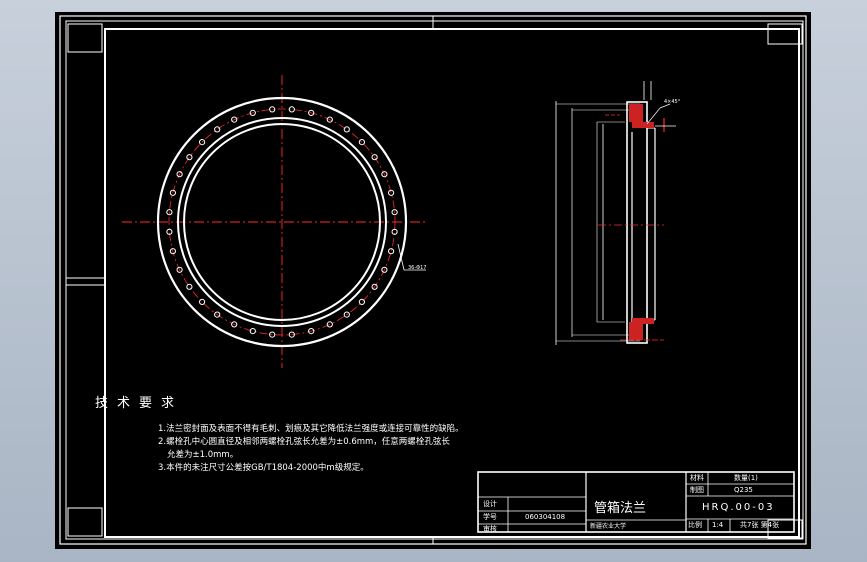  I want to click on hole-callout: 36-Φ17, so click(417, 268).